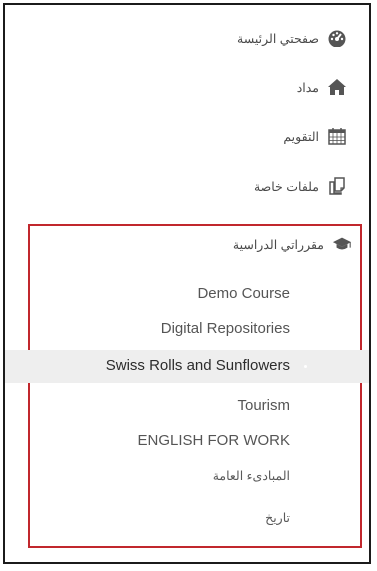 The image size is (377, 571). Describe the element at coordinates (278, 244) in the screenshot. I see `nav-my-courses-label: مقرراتي الدراسية` at that location.